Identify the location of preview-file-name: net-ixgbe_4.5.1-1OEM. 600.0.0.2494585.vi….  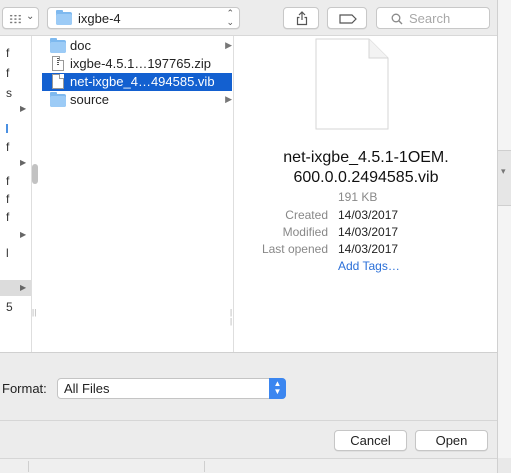
(366, 167).